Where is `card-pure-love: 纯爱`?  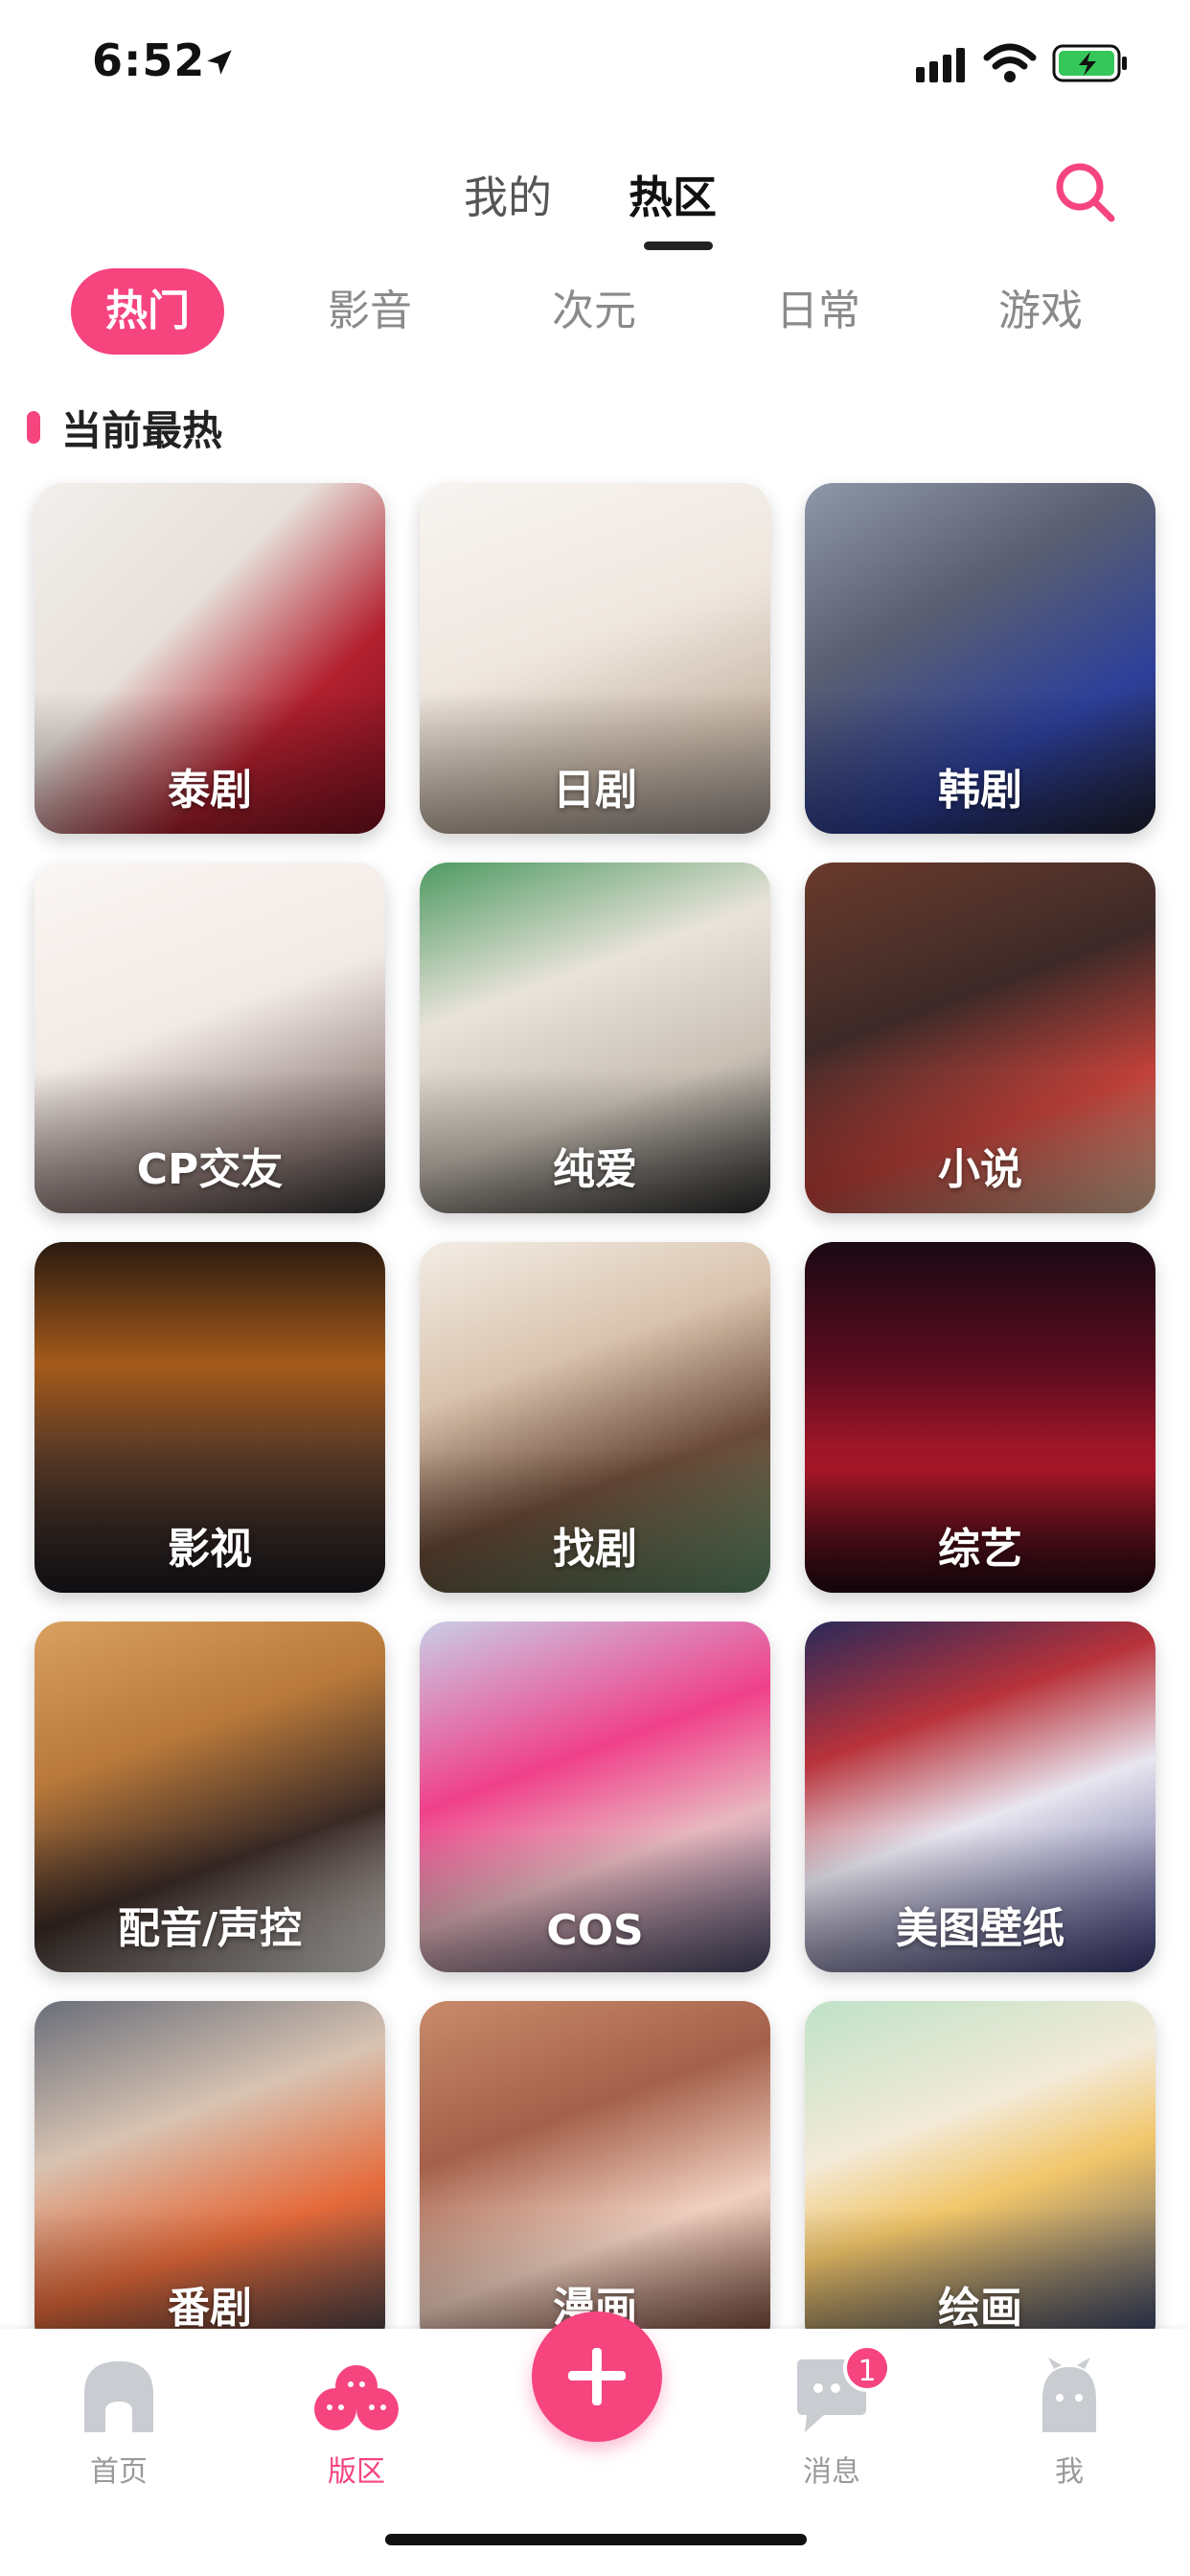
card-pure-love: 纯爱 is located at coordinates (595, 1038).